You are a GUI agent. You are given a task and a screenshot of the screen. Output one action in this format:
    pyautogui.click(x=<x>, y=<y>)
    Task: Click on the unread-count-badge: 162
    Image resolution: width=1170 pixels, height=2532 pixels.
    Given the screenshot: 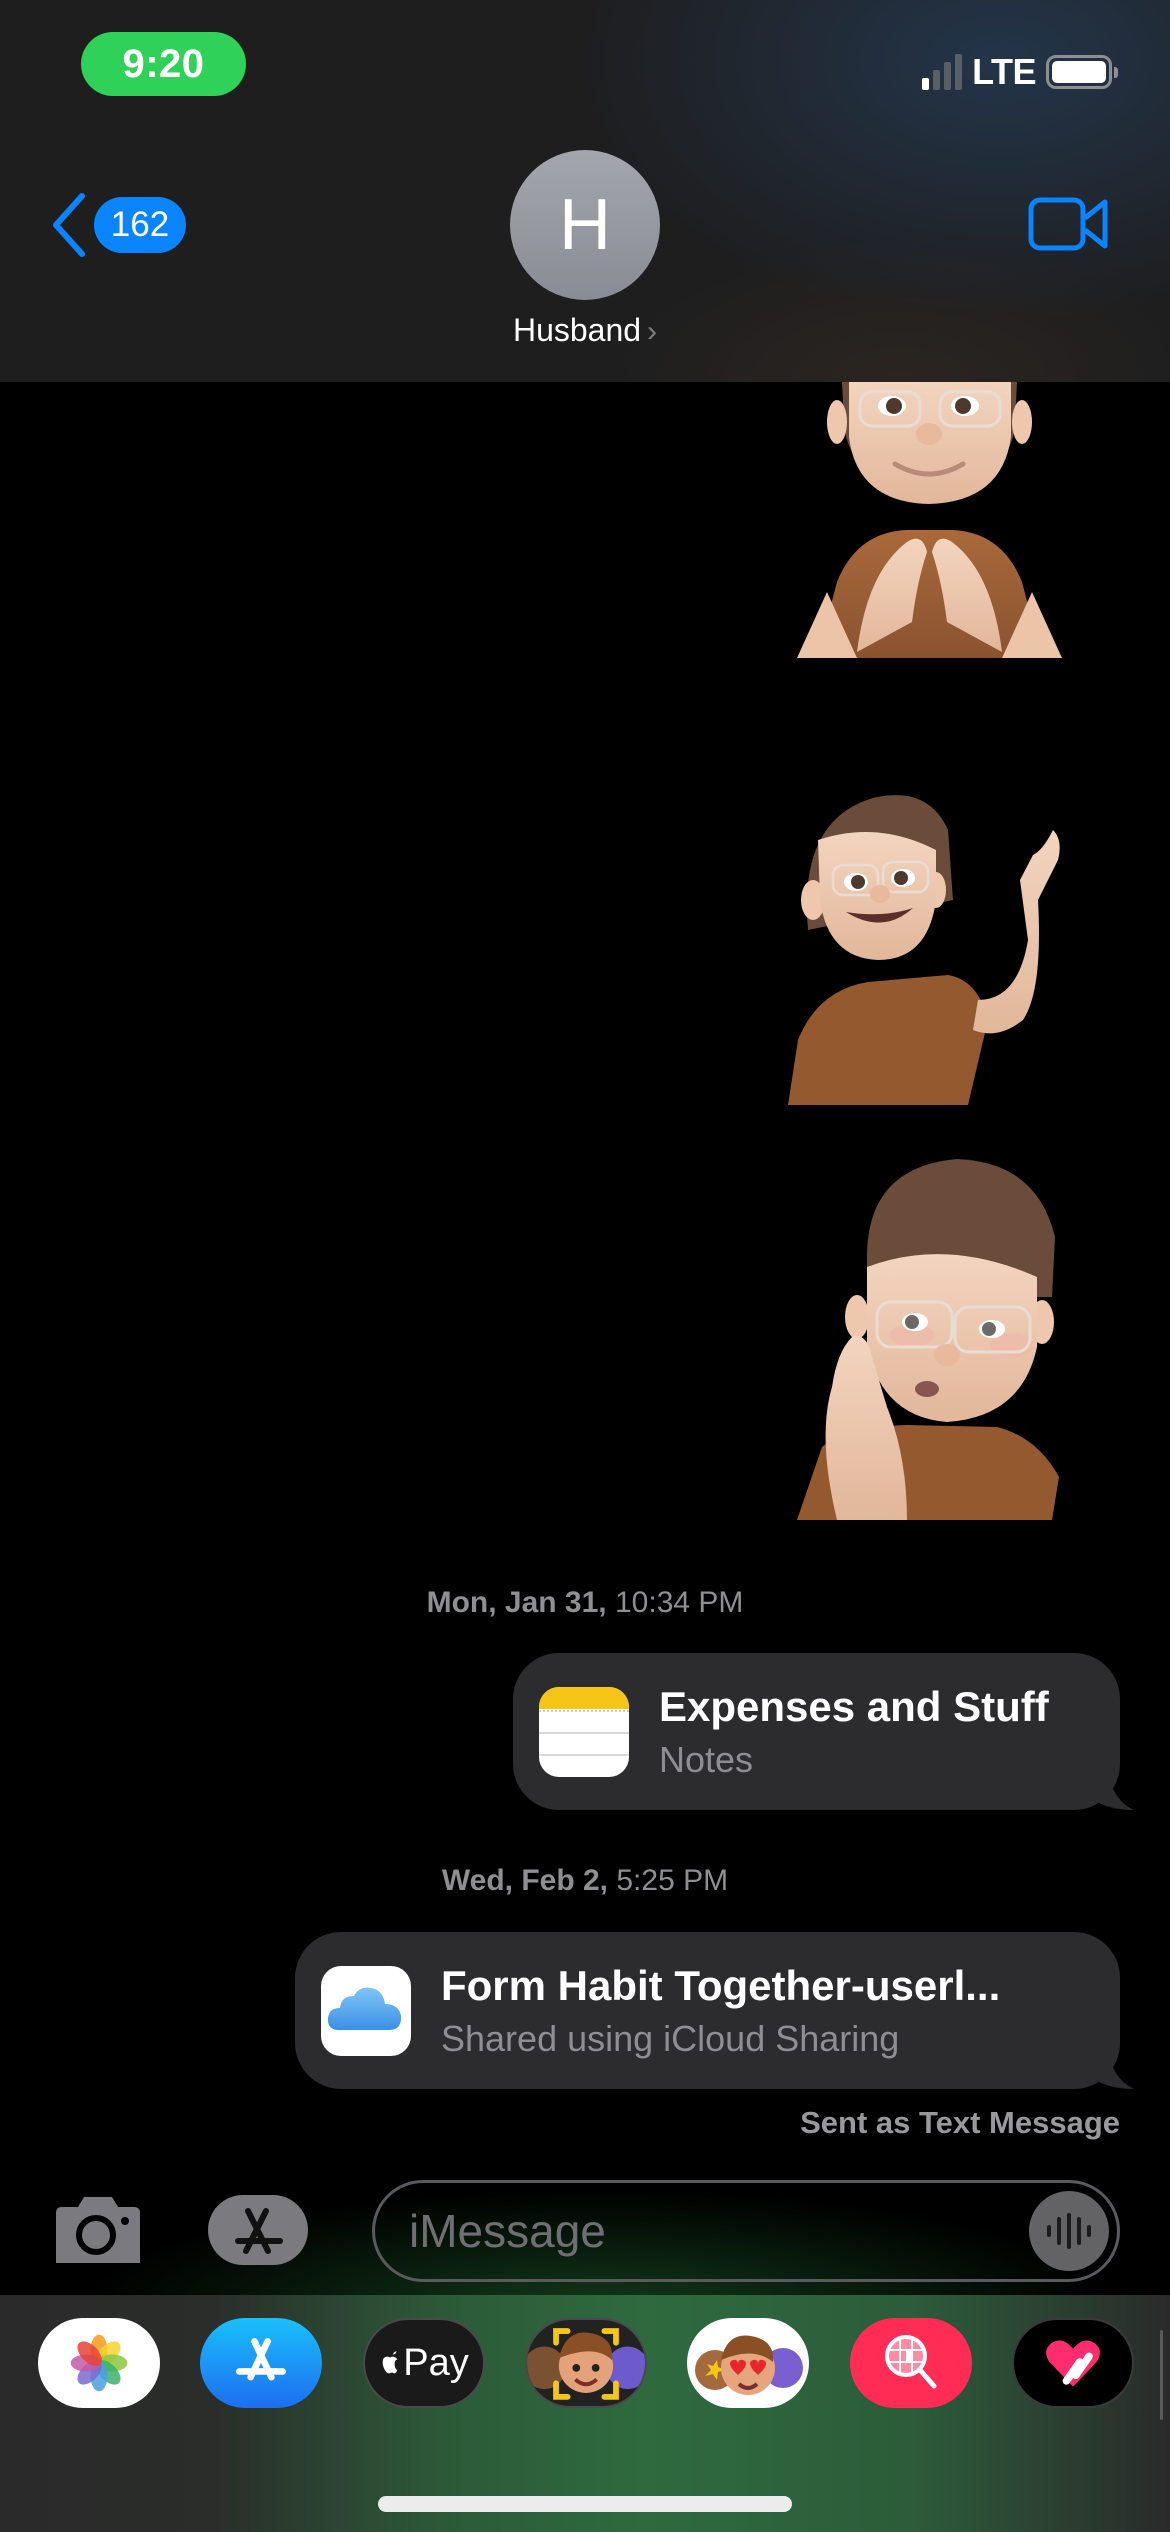 What is the action you would take?
    pyautogui.click(x=140, y=225)
    